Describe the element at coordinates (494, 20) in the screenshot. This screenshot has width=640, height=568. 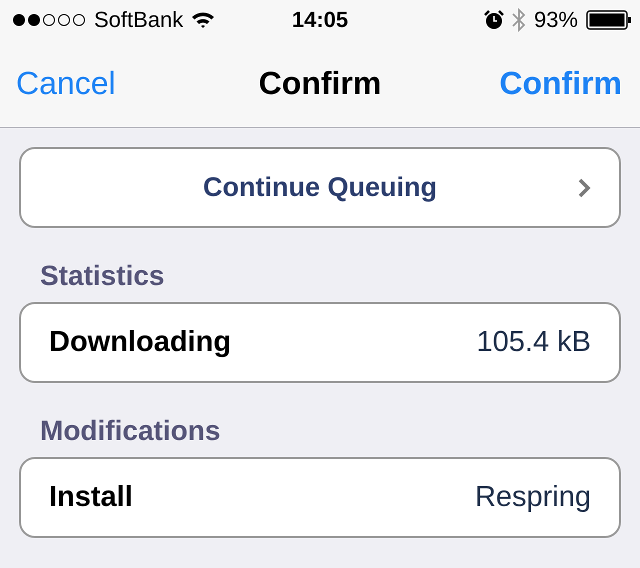
I see `alarm-icon` at that location.